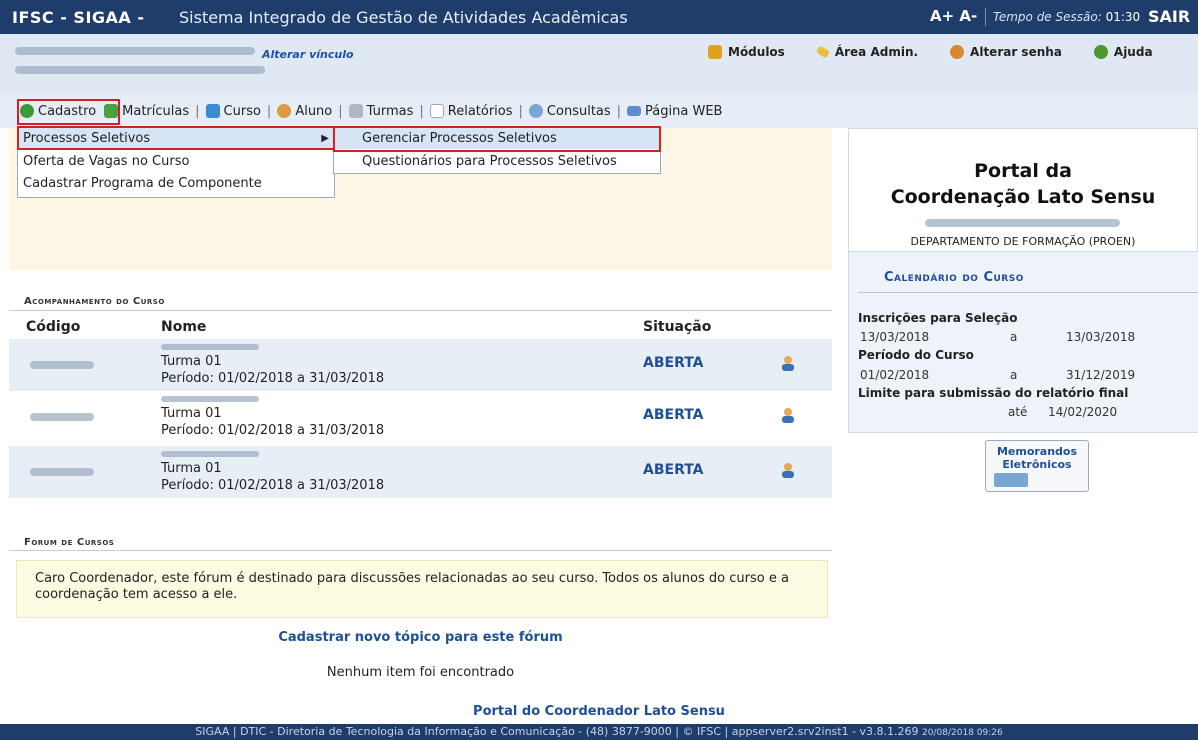 The width and height of the screenshot is (1198, 740). I want to click on course-name-redacted, so click(1022, 223).